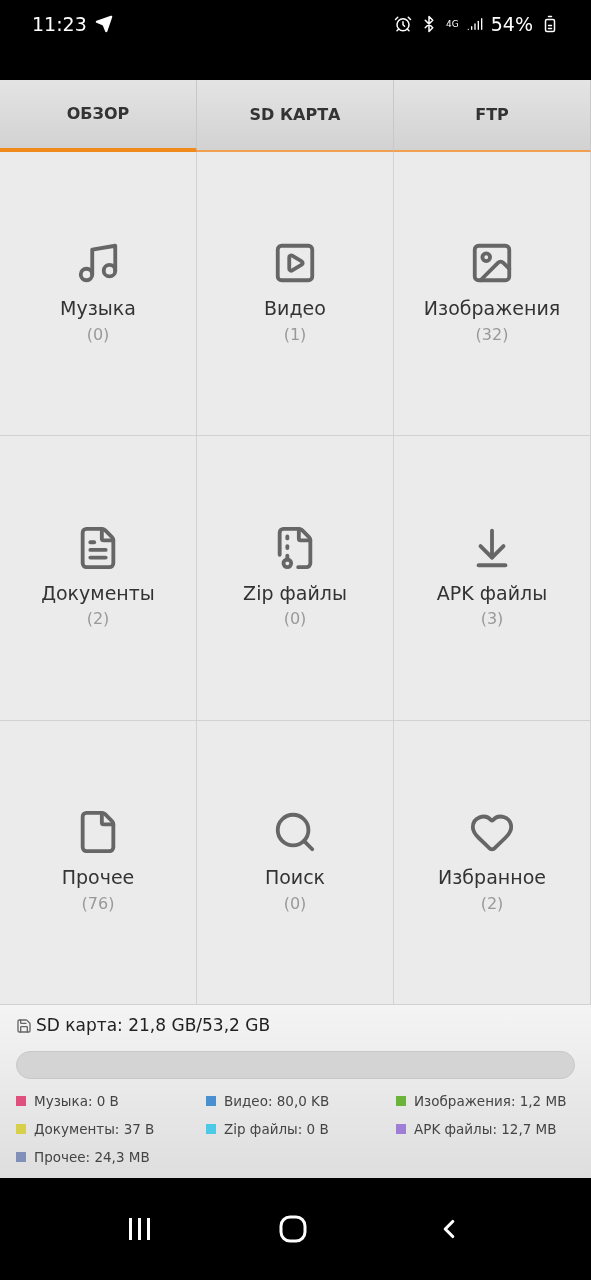 The height and width of the screenshot is (1280, 591). I want to click on category-tile: Избранное (2), so click(492, 862).